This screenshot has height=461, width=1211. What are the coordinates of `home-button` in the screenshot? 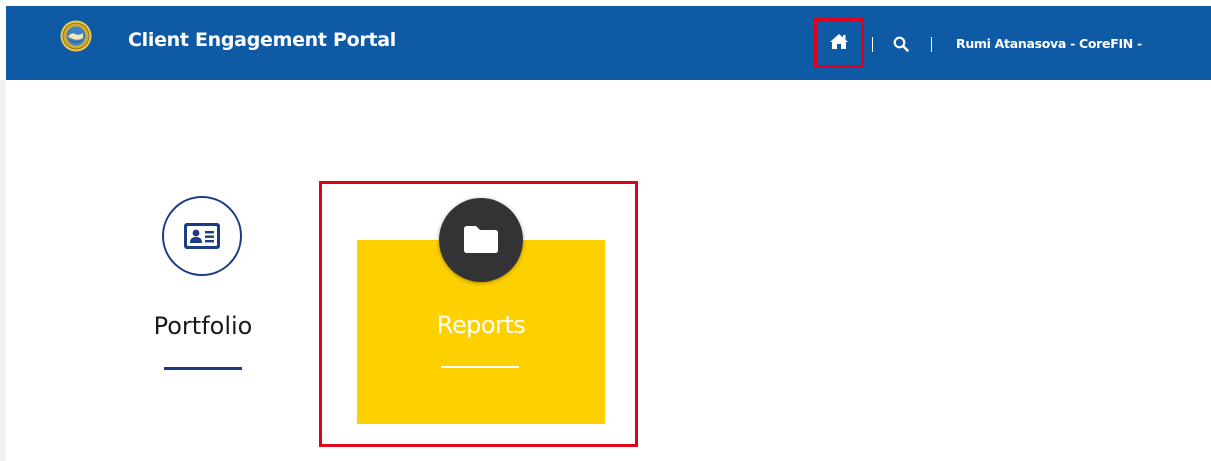 It's located at (839, 43).